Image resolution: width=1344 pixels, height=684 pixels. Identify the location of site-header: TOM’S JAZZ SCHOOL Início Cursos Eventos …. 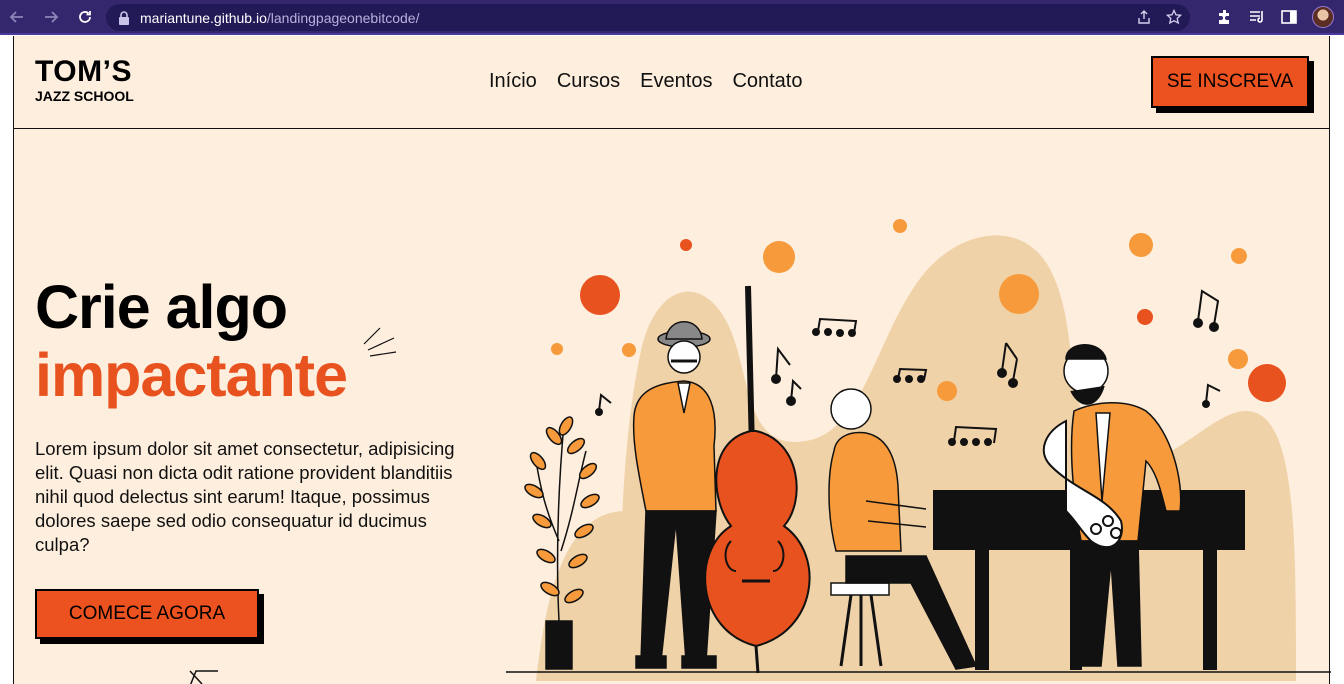
(671, 82).